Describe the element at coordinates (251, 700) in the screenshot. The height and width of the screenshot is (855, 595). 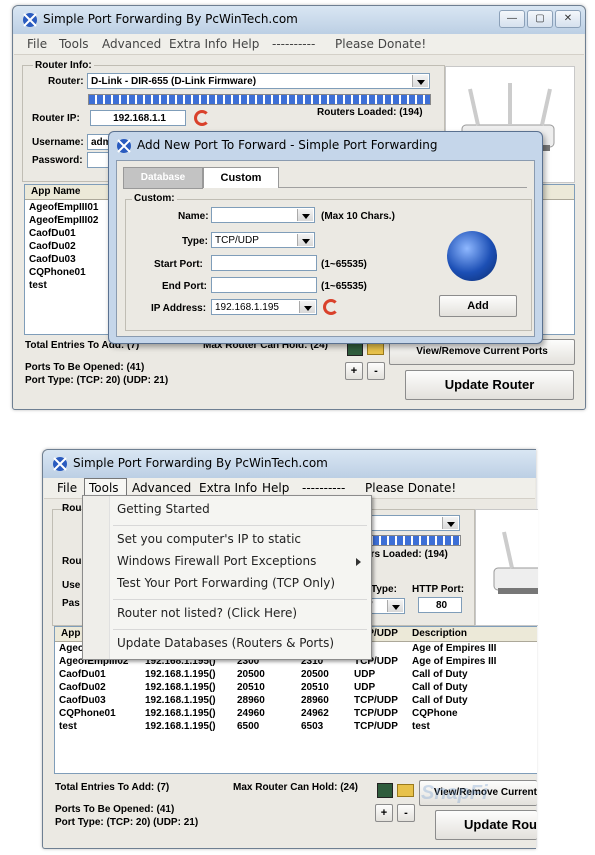
I see `table-cell-start: 28960` at that location.